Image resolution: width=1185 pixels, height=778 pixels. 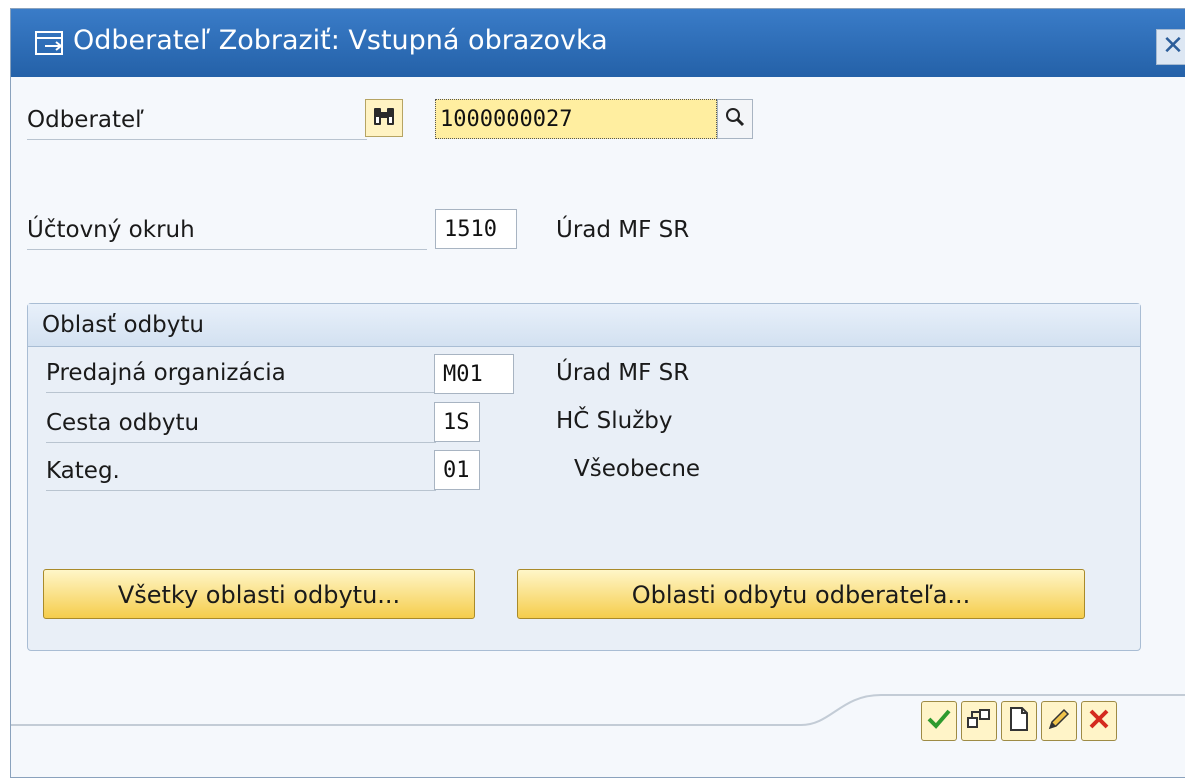 I want to click on division-description: Všeobecne, so click(x=637, y=469).